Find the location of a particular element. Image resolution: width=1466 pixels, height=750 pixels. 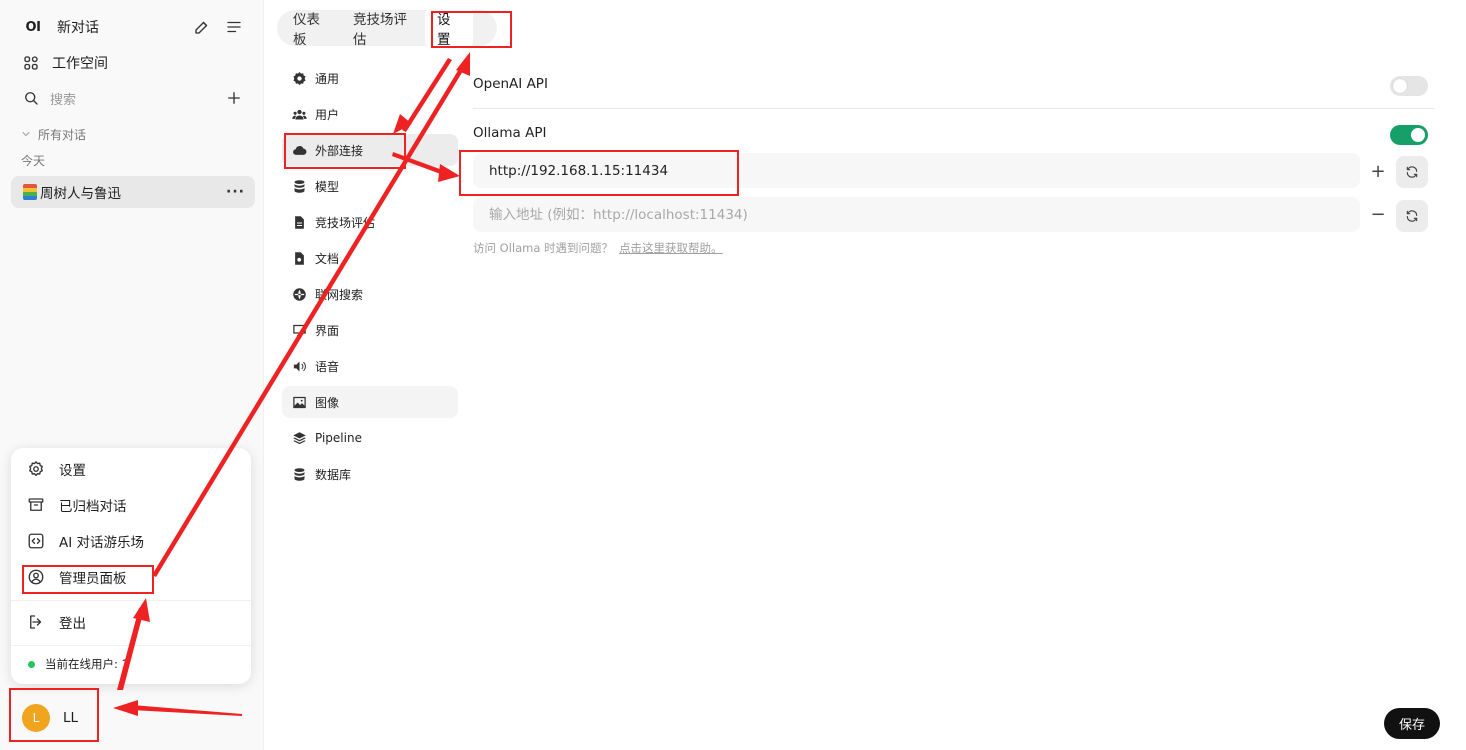

nav-item-models: 模型 is located at coordinates (370, 186).